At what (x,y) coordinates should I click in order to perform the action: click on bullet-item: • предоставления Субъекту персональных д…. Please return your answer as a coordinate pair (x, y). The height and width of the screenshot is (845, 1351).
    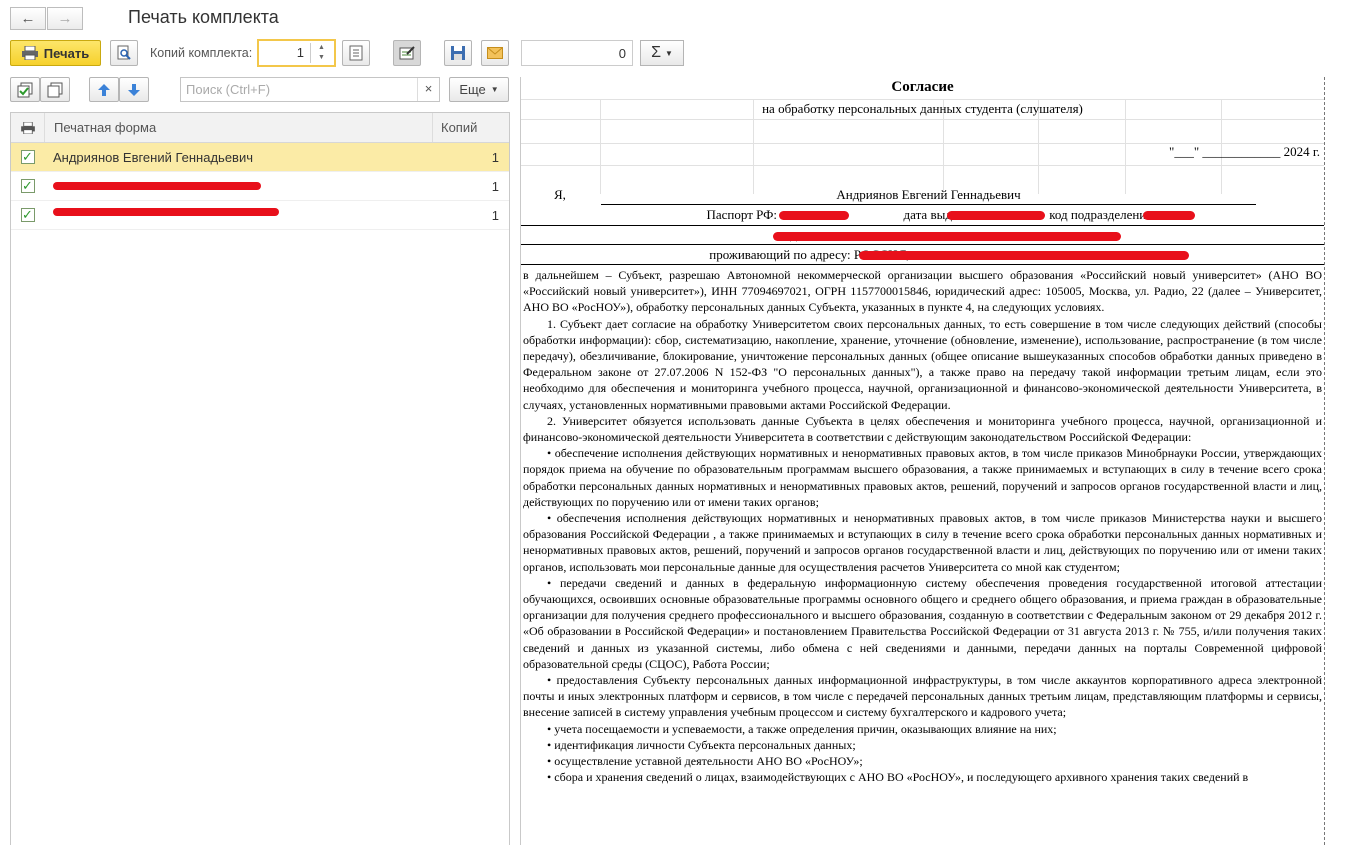
    Looking at the image, I should click on (922, 696).